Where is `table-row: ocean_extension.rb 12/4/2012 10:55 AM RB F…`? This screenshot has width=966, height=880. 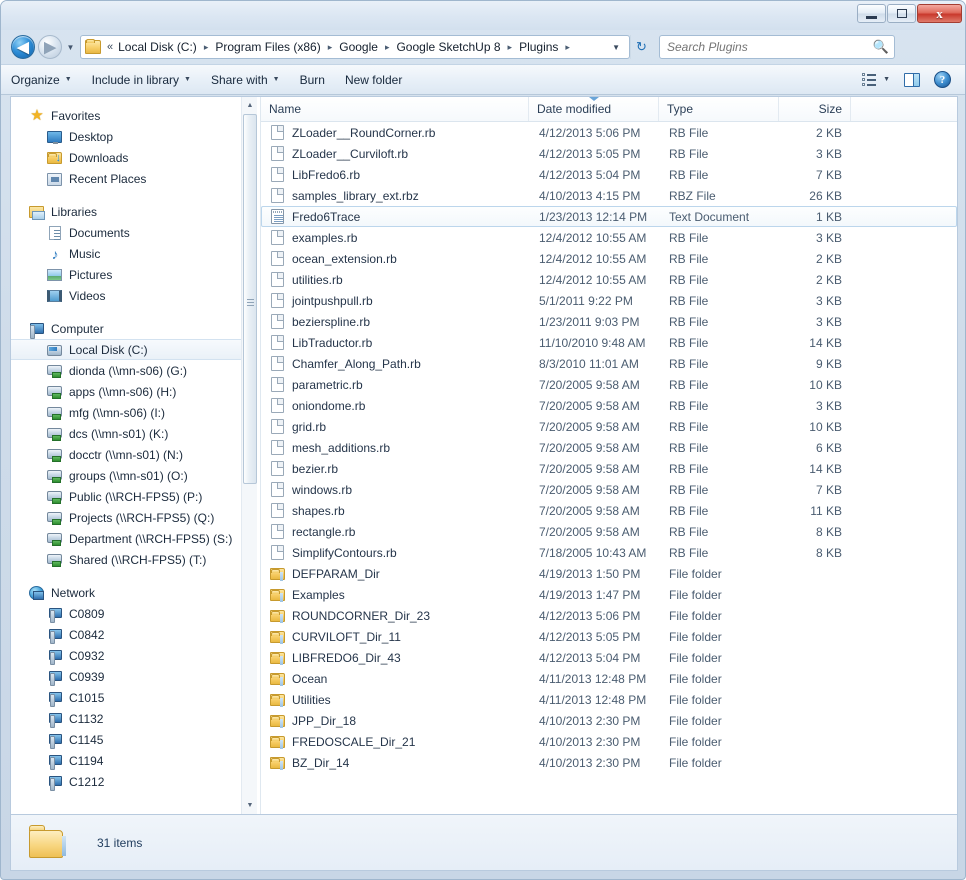
table-row: ocean_extension.rb 12/4/2012 10:55 AM RB F… is located at coordinates (609, 258).